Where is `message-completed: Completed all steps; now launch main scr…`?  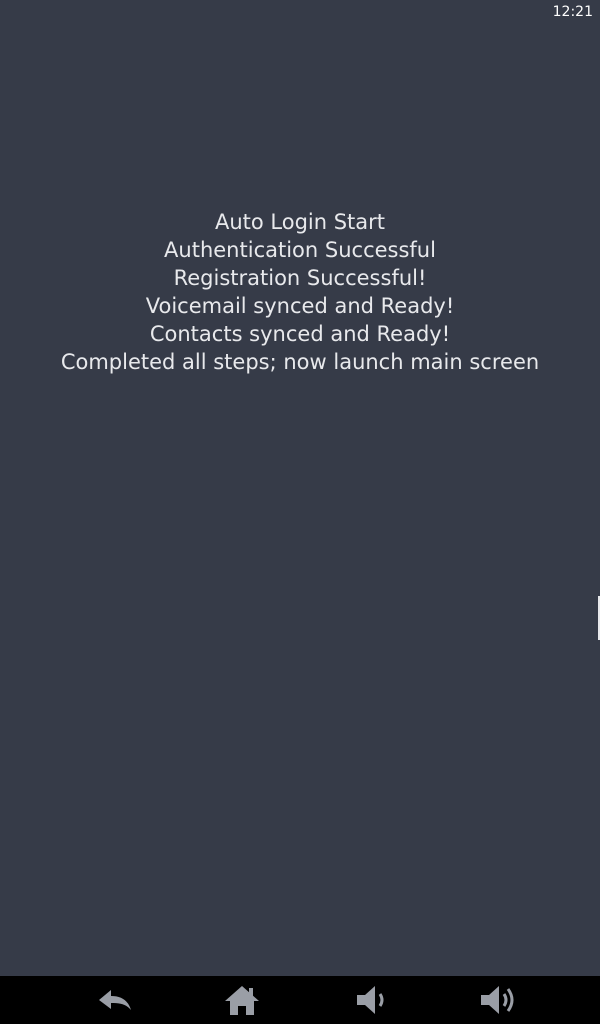
message-completed: Completed all steps; now launch main scr… is located at coordinates (300, 362).